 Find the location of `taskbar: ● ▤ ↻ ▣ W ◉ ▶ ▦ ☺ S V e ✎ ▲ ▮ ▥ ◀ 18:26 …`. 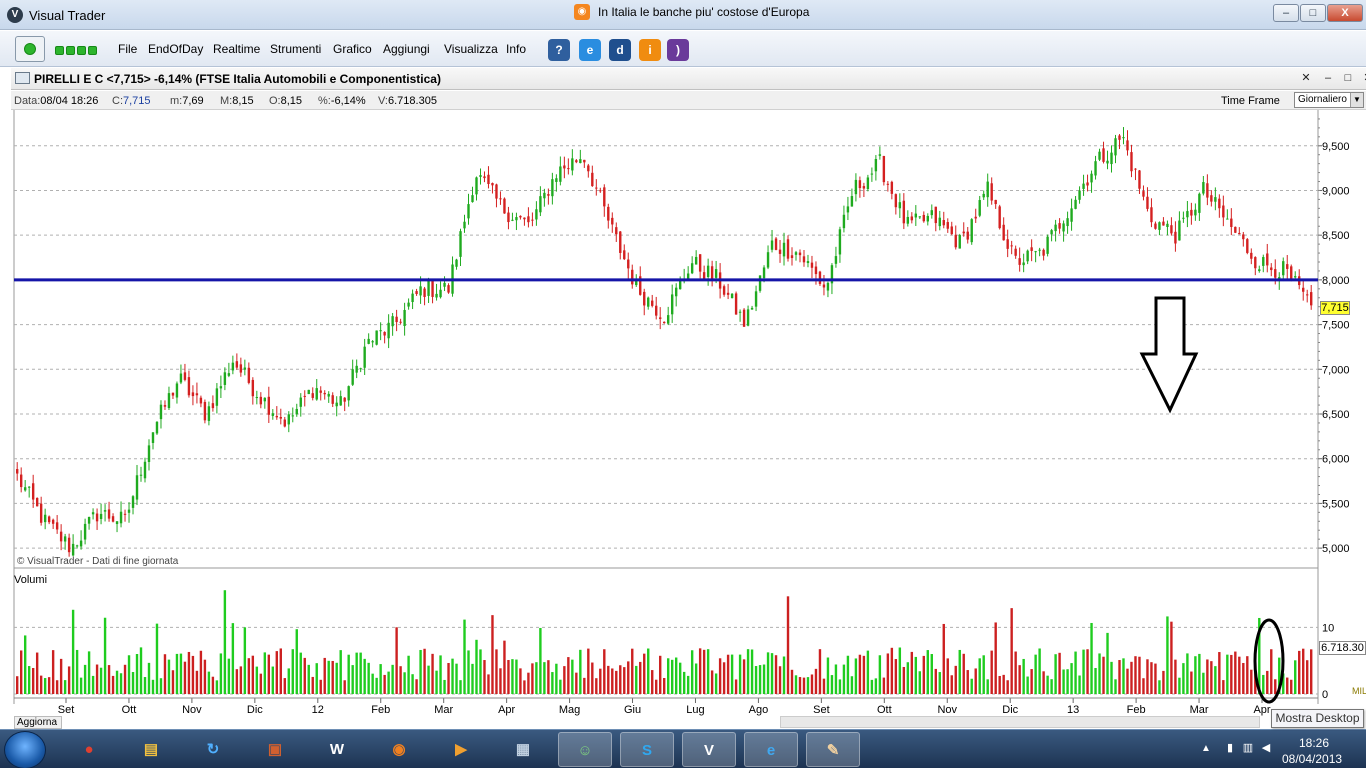

taskbar: ● ▤ ↻ ▣ W ◉ ▶ ▦ ☺ S V e ✎ ▲ ▮ ▥ ◀ 18:26 … is located at coordinates (683, 748).